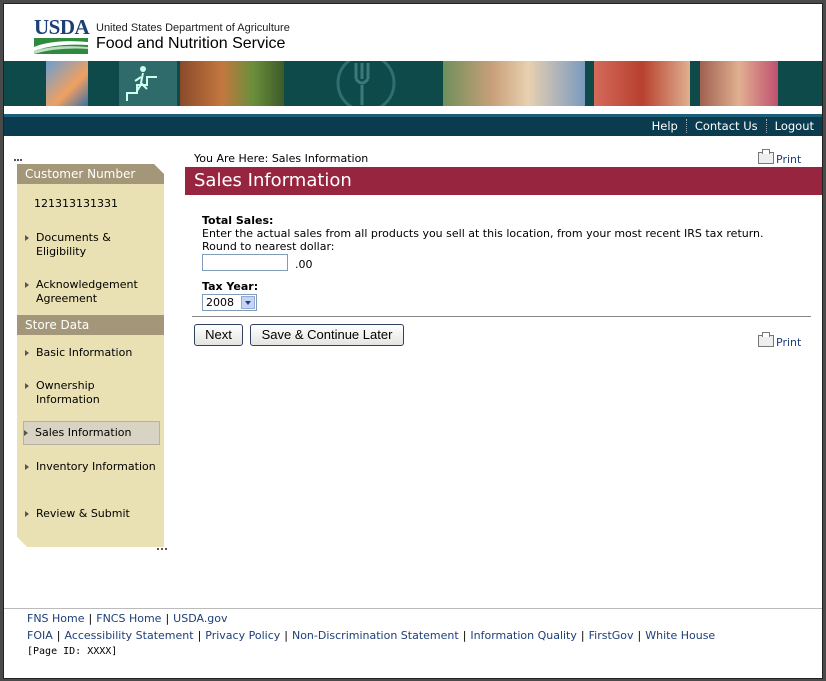 The height and width of the screenshot is (681, 826). What do you see at coordinates (413, 608) in the screenshot?
I see `footer-divider` at bounding box center [413, 608].